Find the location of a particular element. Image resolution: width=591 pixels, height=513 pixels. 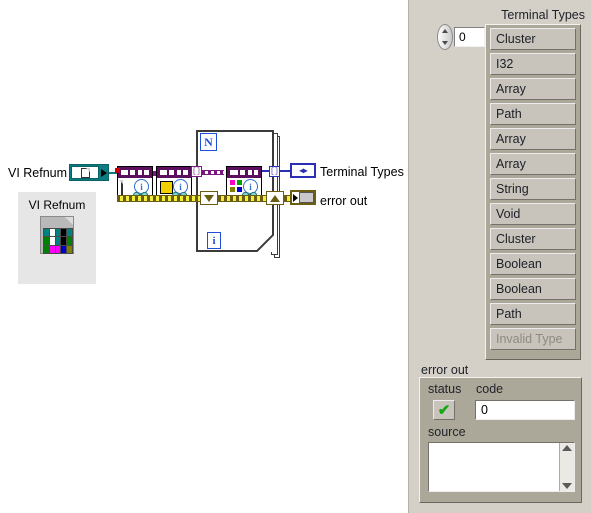

vi-icon-caption: VI Refnum is located at coordinates (57, 205).